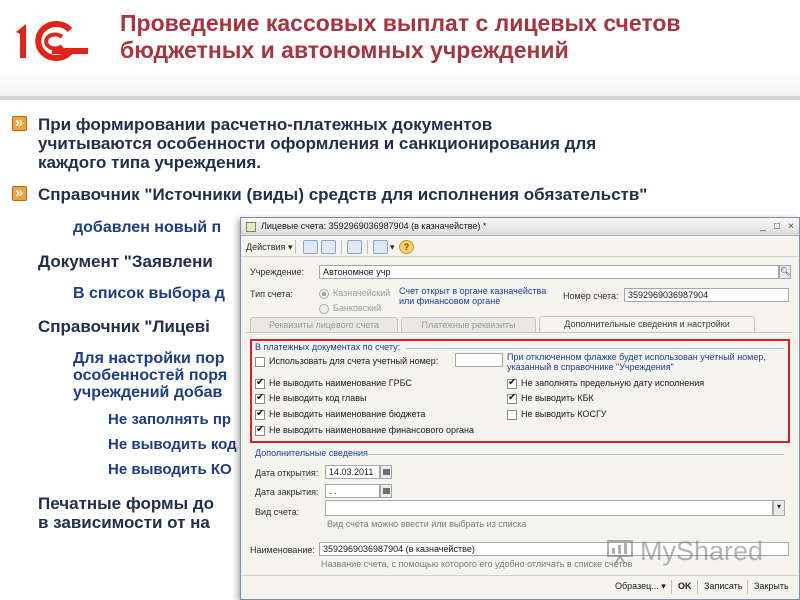 The height and width of the screenshot is (600, 800). I want to click on copy-icon, so click(328, 247).